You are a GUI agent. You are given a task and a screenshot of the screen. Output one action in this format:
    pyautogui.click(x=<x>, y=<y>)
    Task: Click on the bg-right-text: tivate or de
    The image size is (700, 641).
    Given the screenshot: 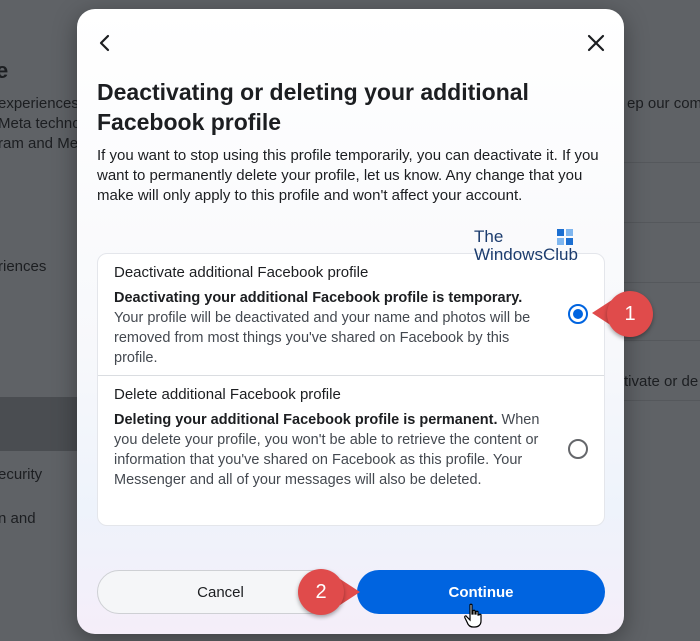 What is the action you would take?
    pyautogui.click(x=661, y=381)
    